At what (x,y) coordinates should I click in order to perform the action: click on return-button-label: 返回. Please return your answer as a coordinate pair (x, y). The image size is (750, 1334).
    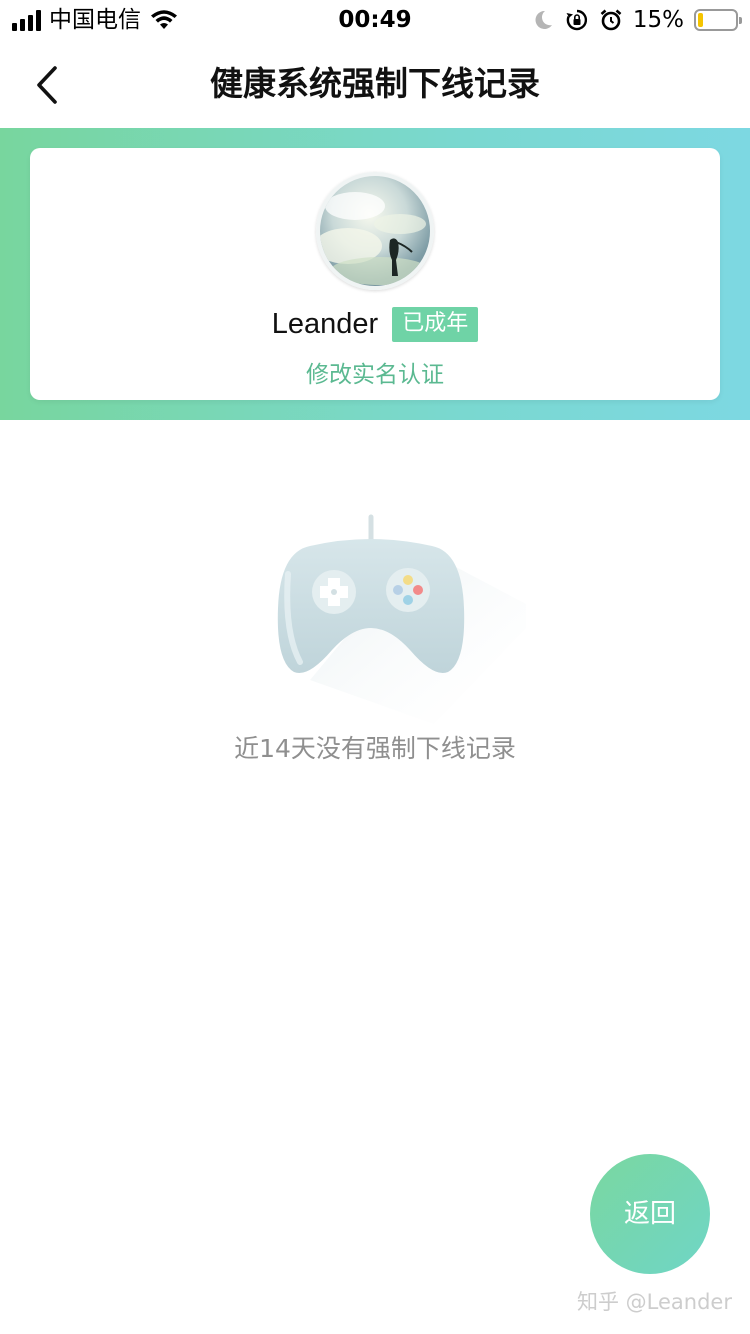
    Looking at the image, I should click on (649, 1214).